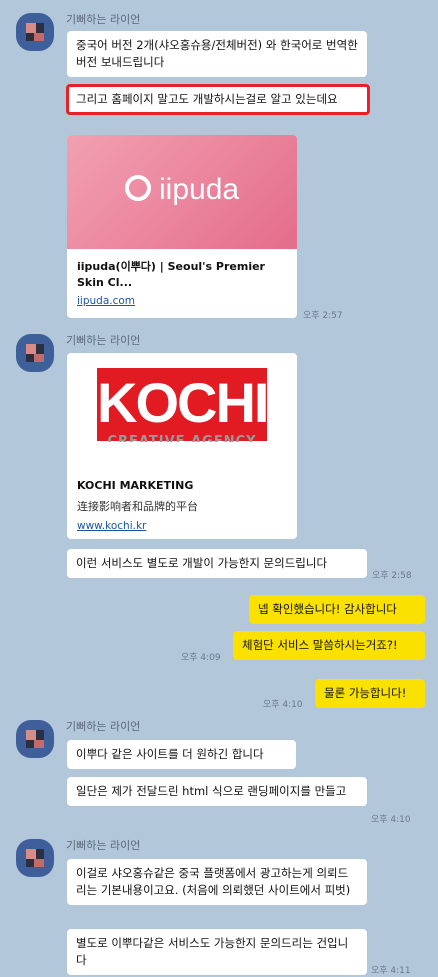 This screenshot has width=438, height=977. I want to click on link-preview-title: KOCHI MARKETING, so click(135, 485).